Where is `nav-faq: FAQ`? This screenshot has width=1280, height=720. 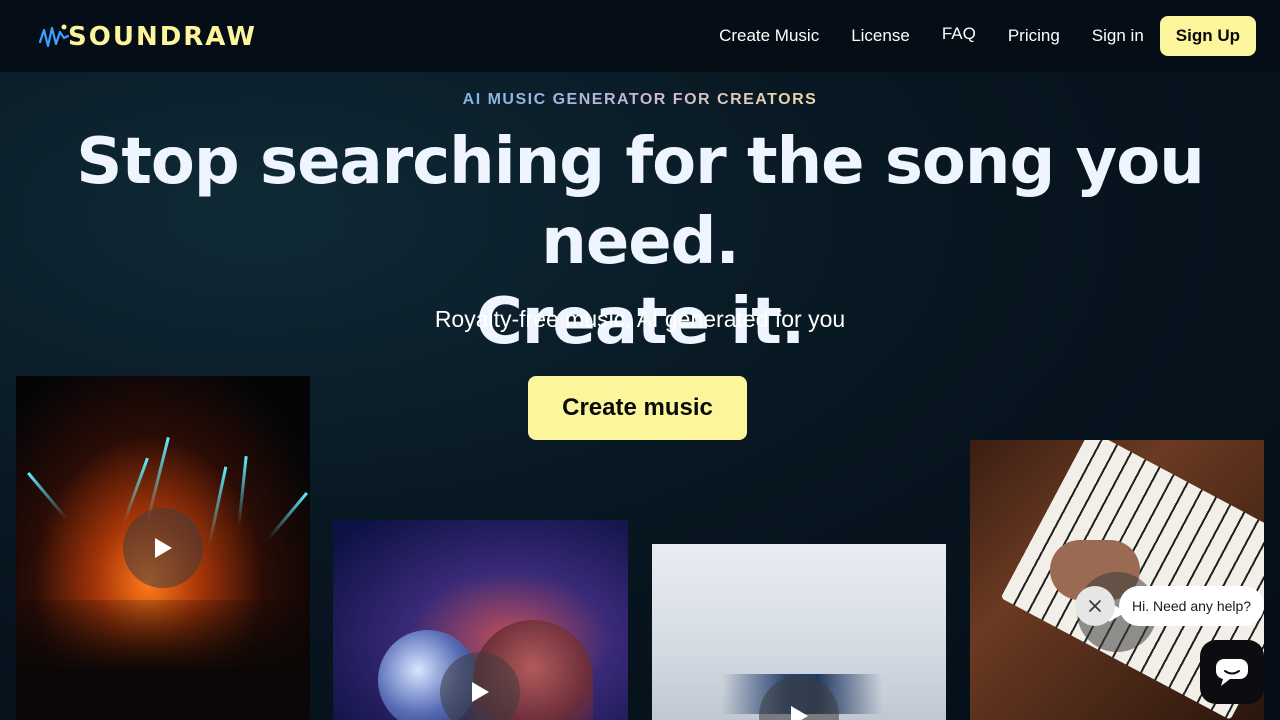
nav-faq: FAQ is located at coordinates (959, 34).